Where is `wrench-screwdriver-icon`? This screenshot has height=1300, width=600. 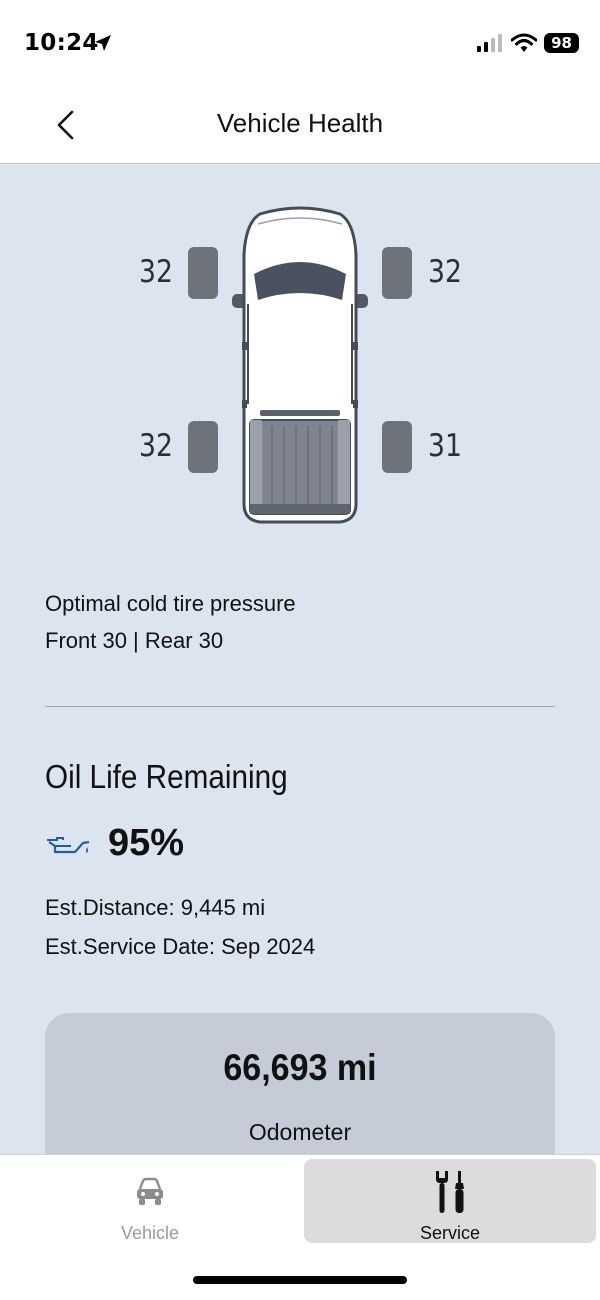 wrench-screwdriver-icon is located at coordinates (450, 1192).